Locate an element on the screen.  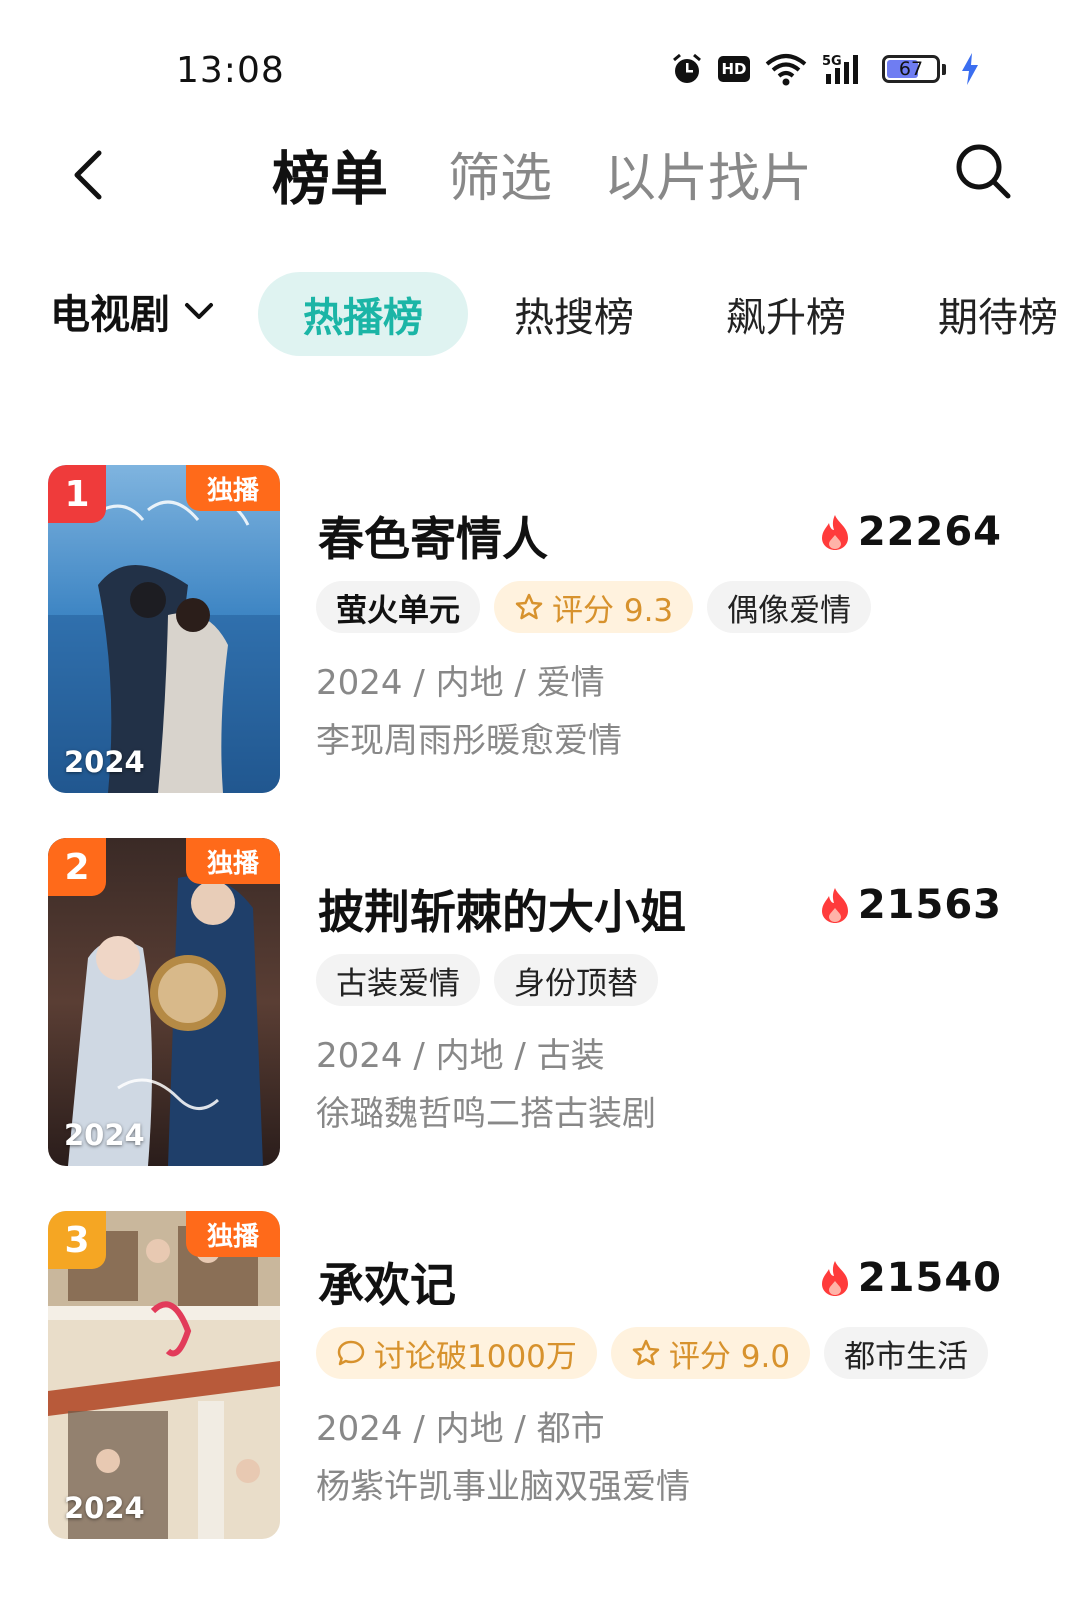
heat-score: 21540 is located at coordinates (911, 1278).